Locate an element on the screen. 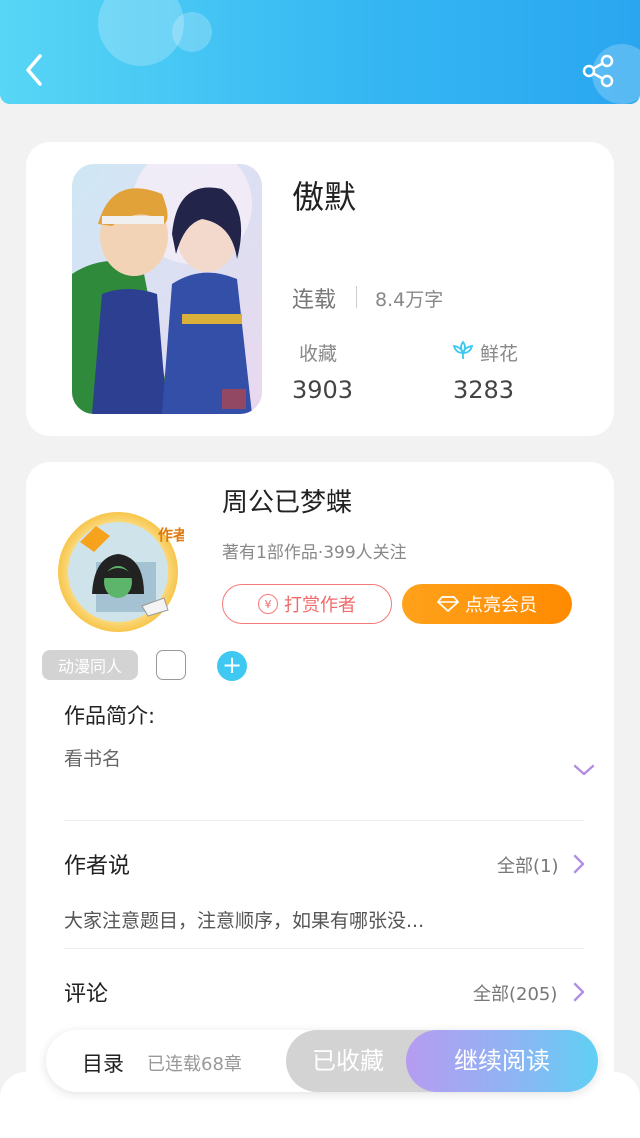  author-meta: 著有1部作品·399人关注 is located at coordinates (314, 553).